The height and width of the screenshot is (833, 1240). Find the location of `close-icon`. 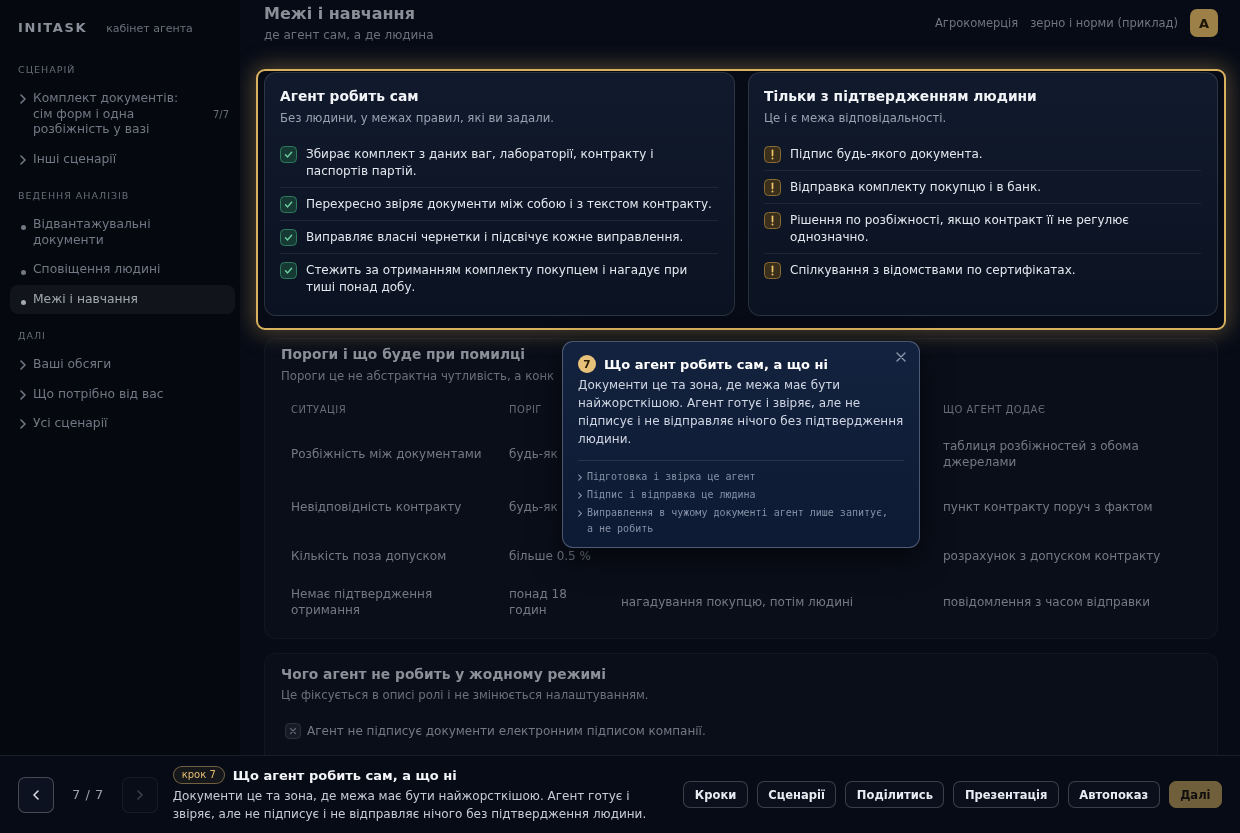

close-icon is located at coordinates (901, 357).